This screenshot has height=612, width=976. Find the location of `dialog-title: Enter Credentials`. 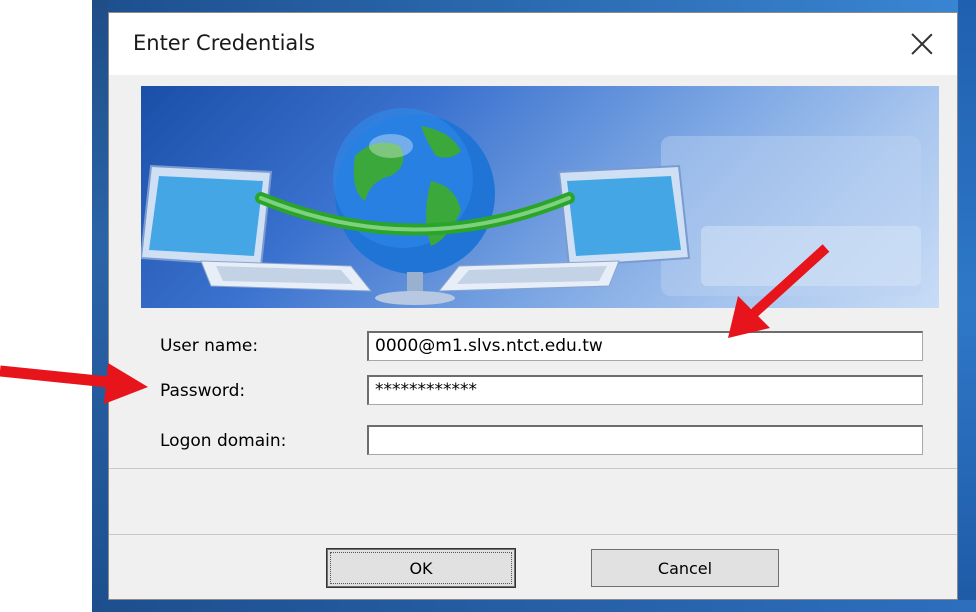

dialog-title: Enter Credentials is located at coordinates (224, 43).